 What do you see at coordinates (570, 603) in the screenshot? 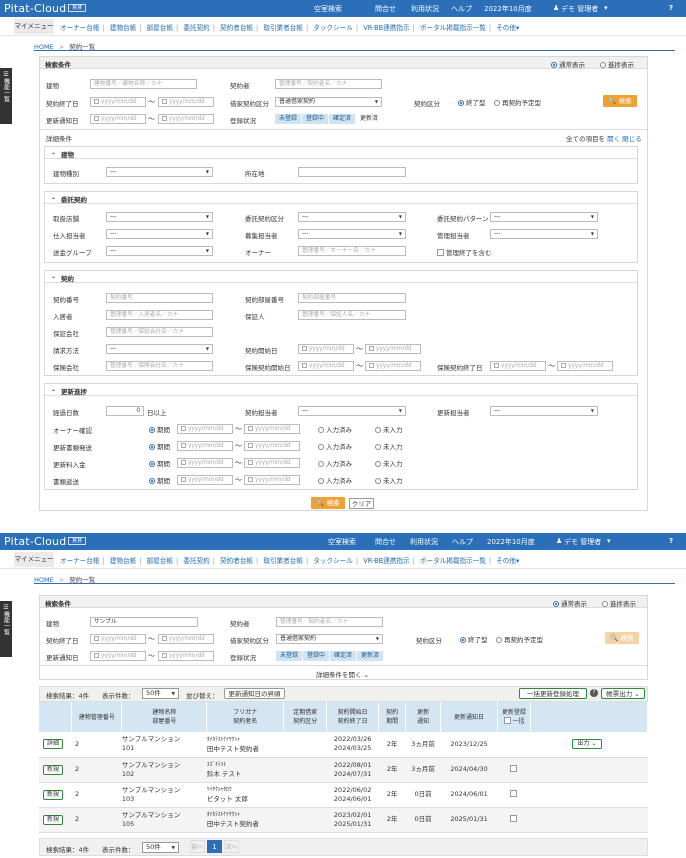
I see `mode-normal-radio: 通常表示` at bounding box center [570, 603].